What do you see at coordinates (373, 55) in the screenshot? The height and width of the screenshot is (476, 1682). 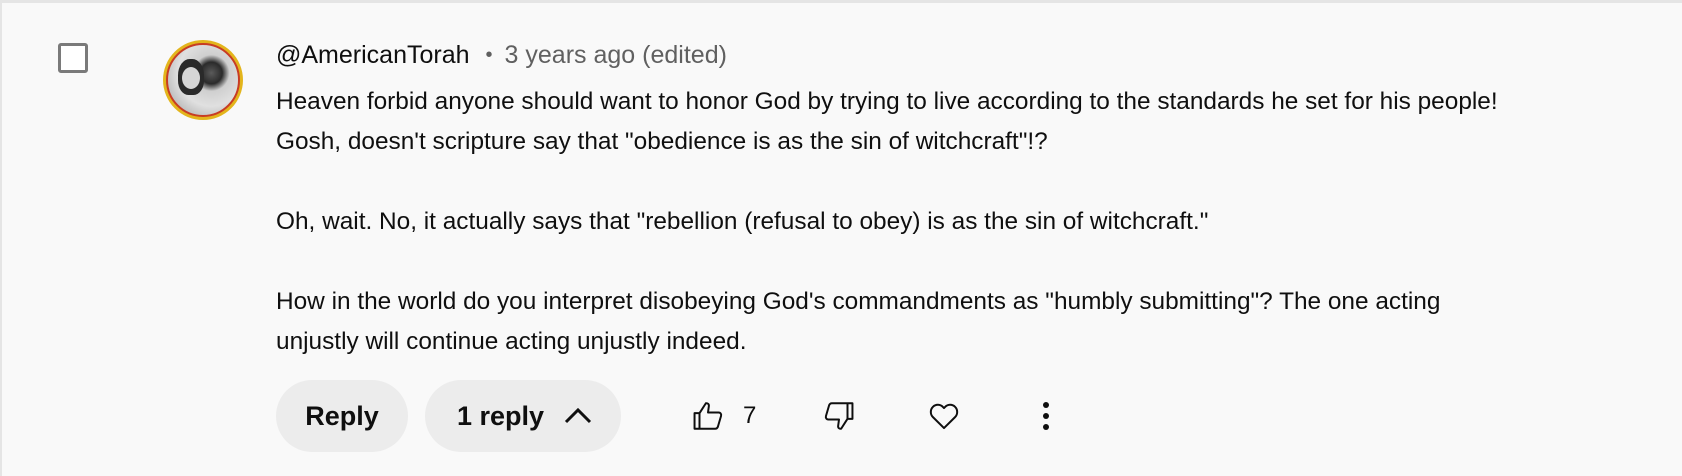 I see `author-name: @AmericanTorah` at bounding box center [373, 55].